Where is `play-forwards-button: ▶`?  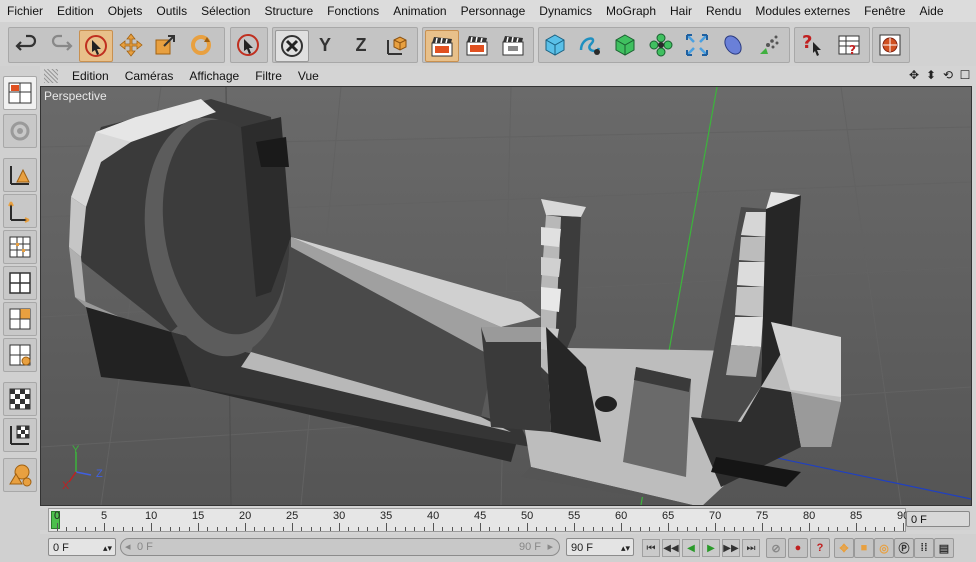 play-forwards-button: ▶ is located at coordinates (711, 548).